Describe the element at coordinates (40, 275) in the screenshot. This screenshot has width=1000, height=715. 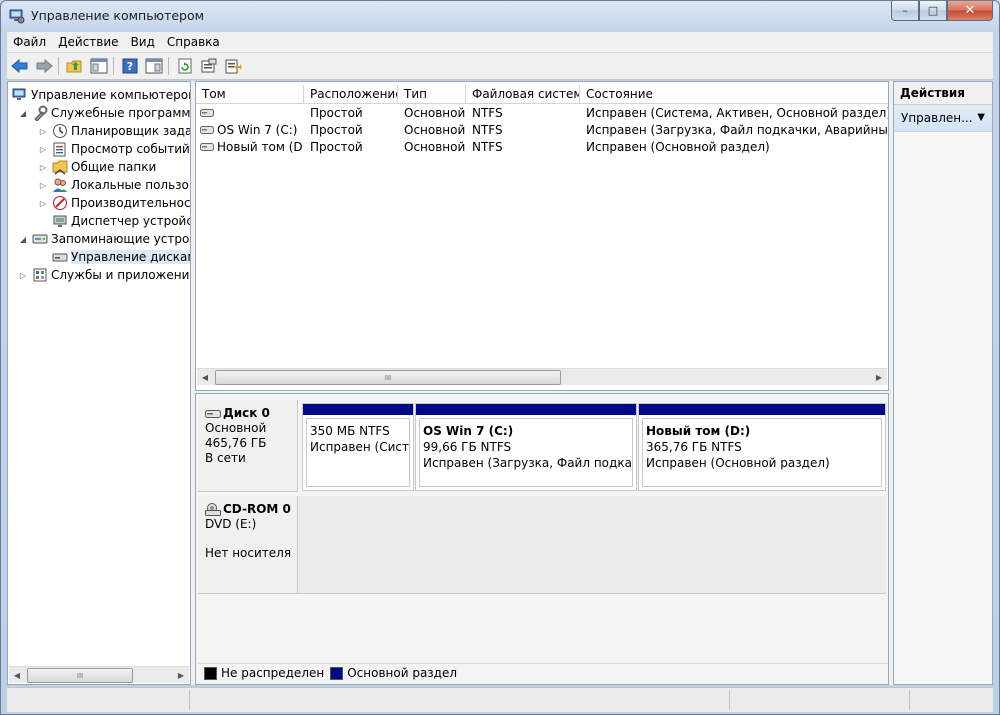
I see `services-icon` at that location.